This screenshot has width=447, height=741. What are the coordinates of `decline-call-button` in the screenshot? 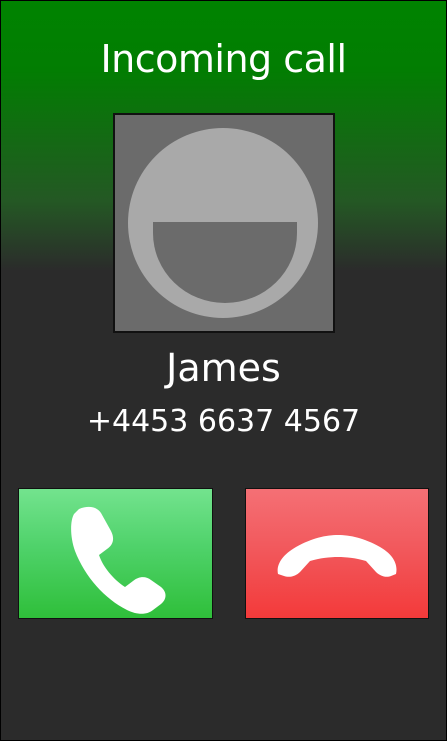 It's located at (337, 553).